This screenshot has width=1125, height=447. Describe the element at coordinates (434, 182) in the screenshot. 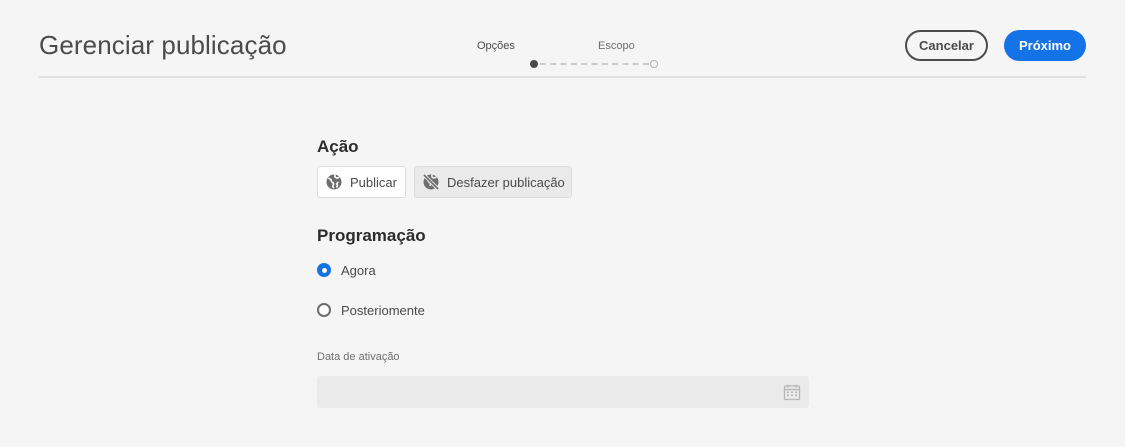

I see `globe-strike-icon` at that location.